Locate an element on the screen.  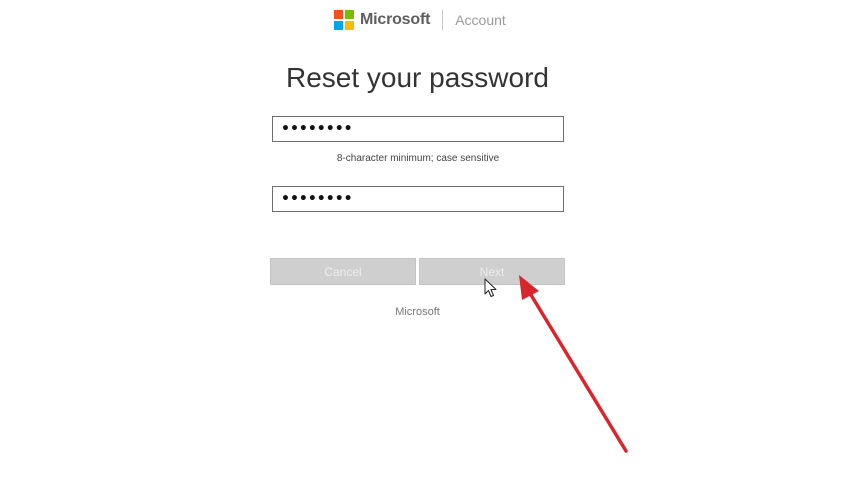
red-arrow-shaft is located at coordinates (577, 370).